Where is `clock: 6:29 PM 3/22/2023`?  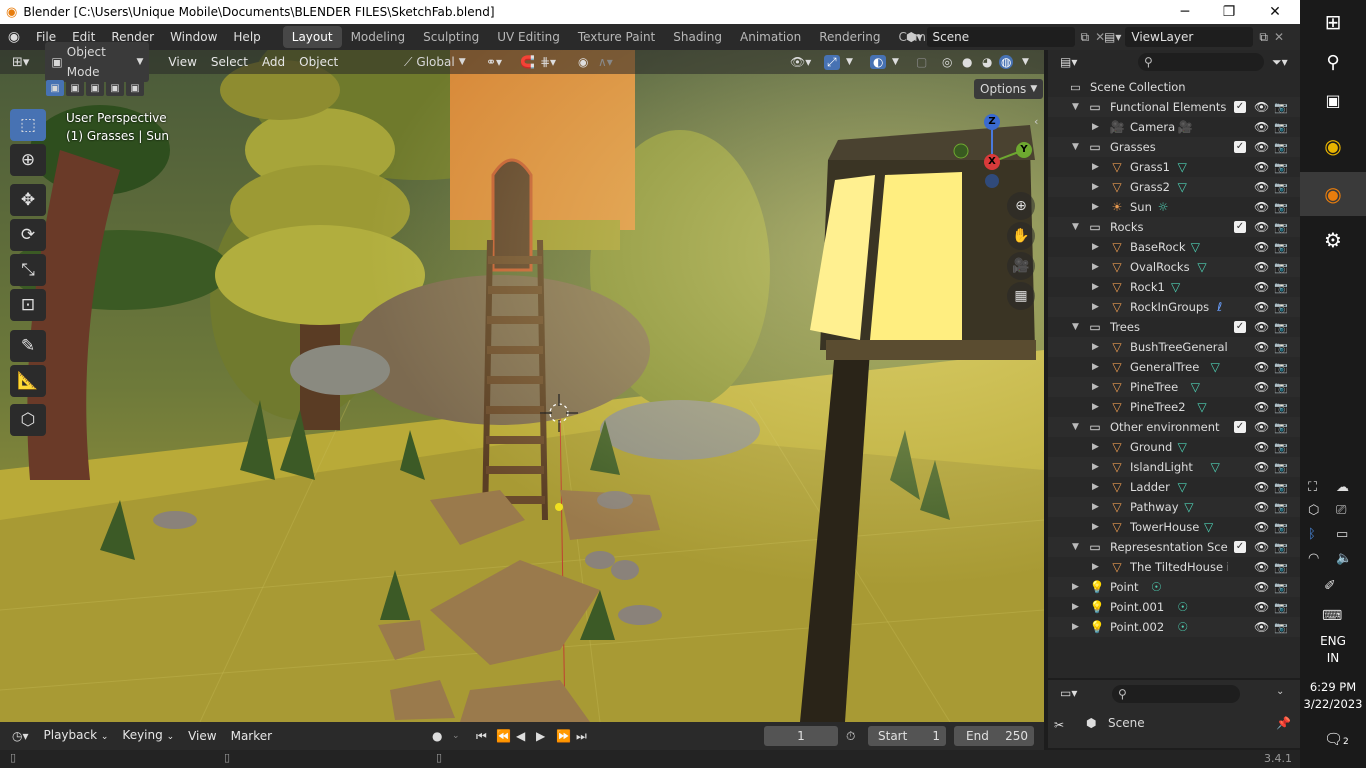 clock: 6:29 PM 3/22/2023 is located at coordinates (1333, 696).